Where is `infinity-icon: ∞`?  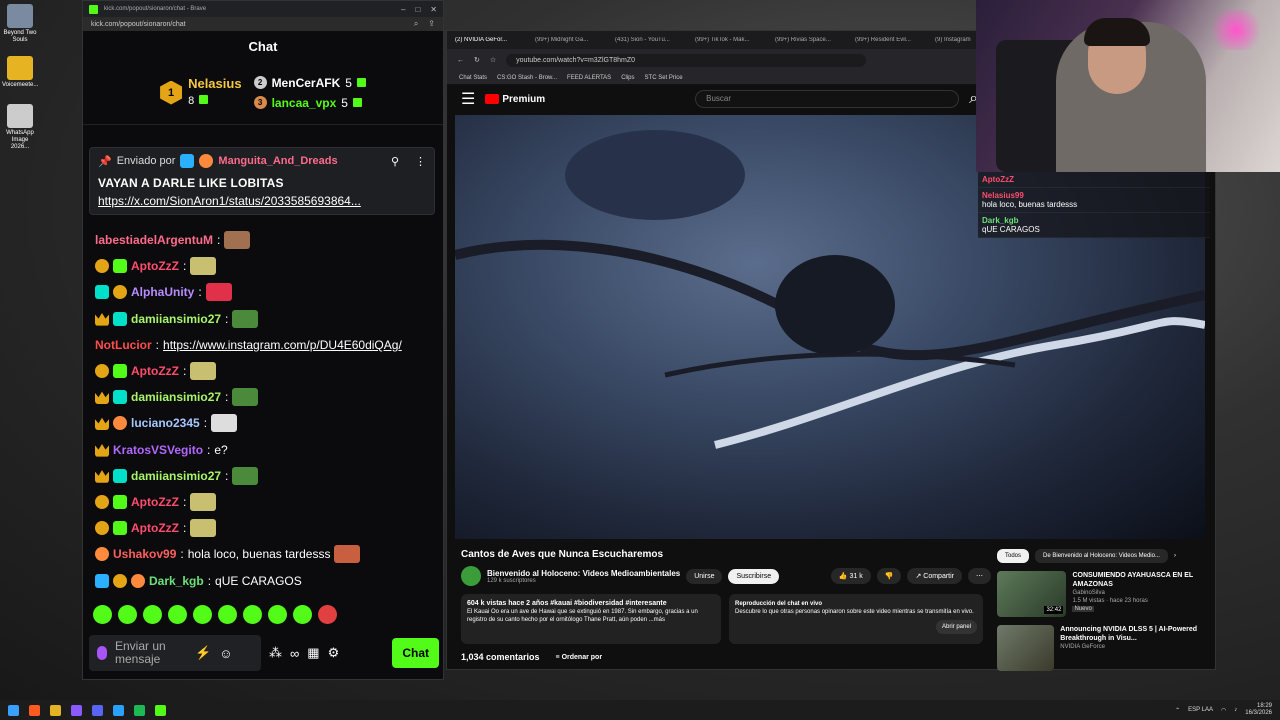 infinity-icon: ∞ is located at coordinates (294, 653).